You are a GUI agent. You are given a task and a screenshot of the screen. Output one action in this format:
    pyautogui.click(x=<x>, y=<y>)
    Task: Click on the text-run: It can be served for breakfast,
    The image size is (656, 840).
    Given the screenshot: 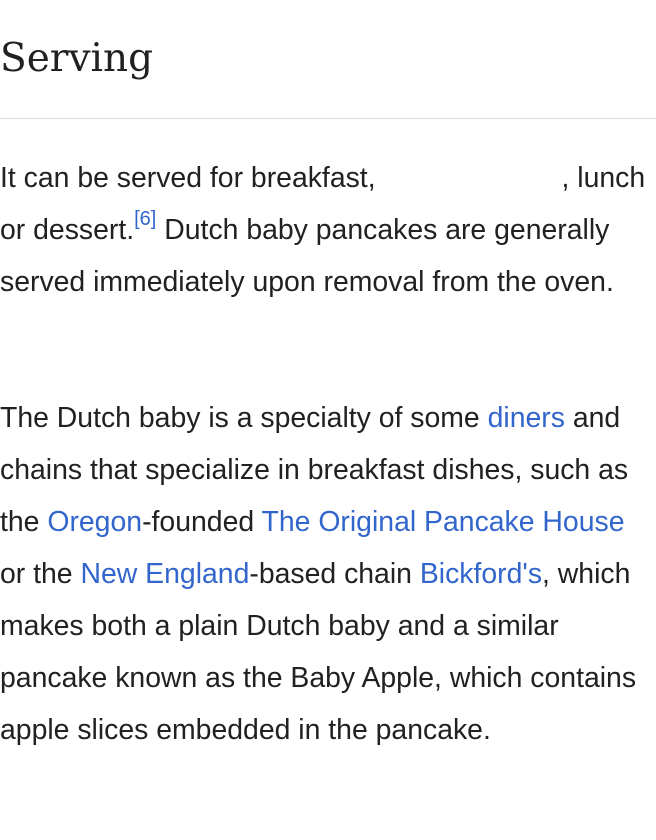 What is the action you would take?
    pyautogui.click(x=188, y=178)
    